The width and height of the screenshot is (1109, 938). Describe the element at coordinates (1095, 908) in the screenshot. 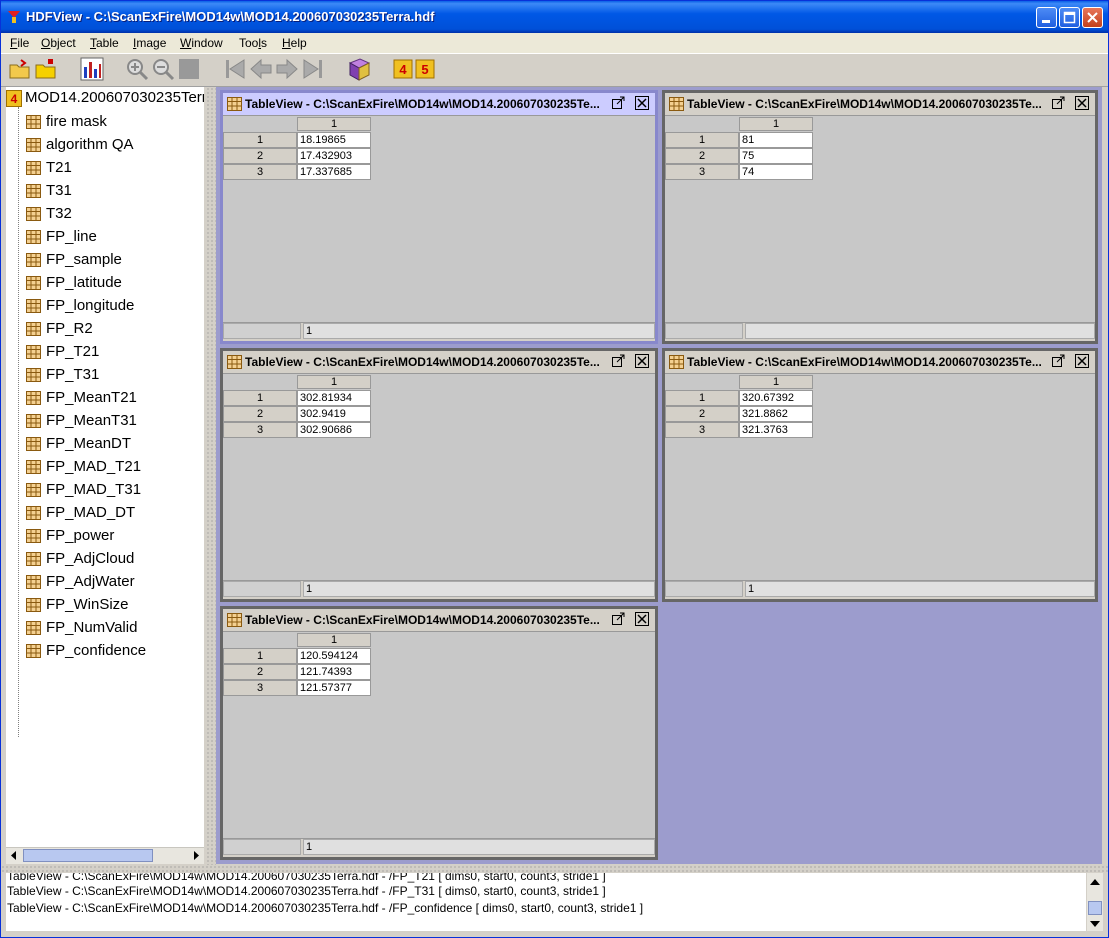

I see `log-scroll-thumb` at that location.